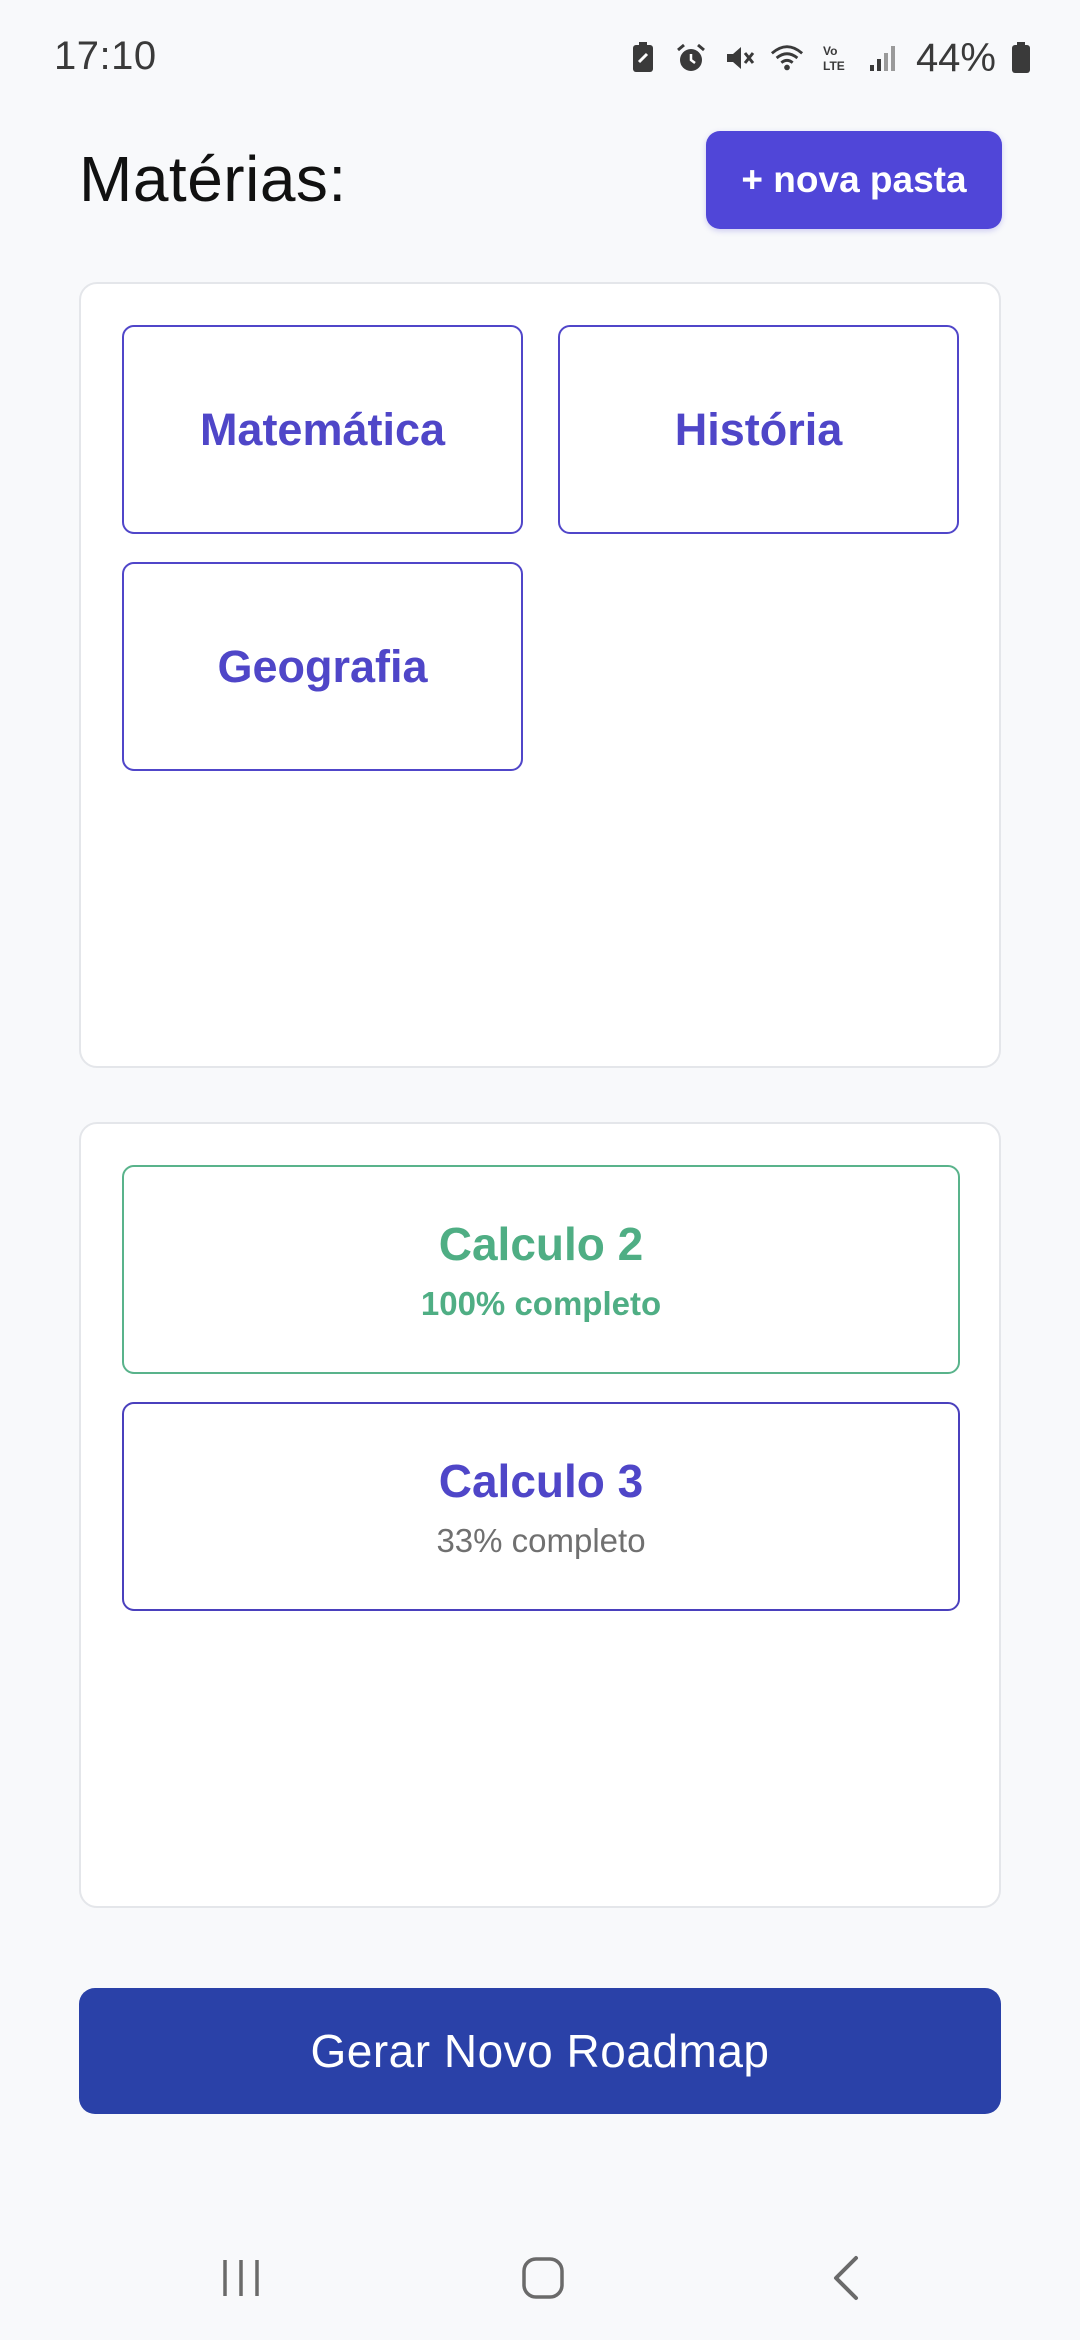 The width and height of the screenshot is (1080, 2340). What do you see at coordinates (322, 666) in the screenshot?
I see `subject-card-geografia: Geografia` at bounding box center [322, 666].